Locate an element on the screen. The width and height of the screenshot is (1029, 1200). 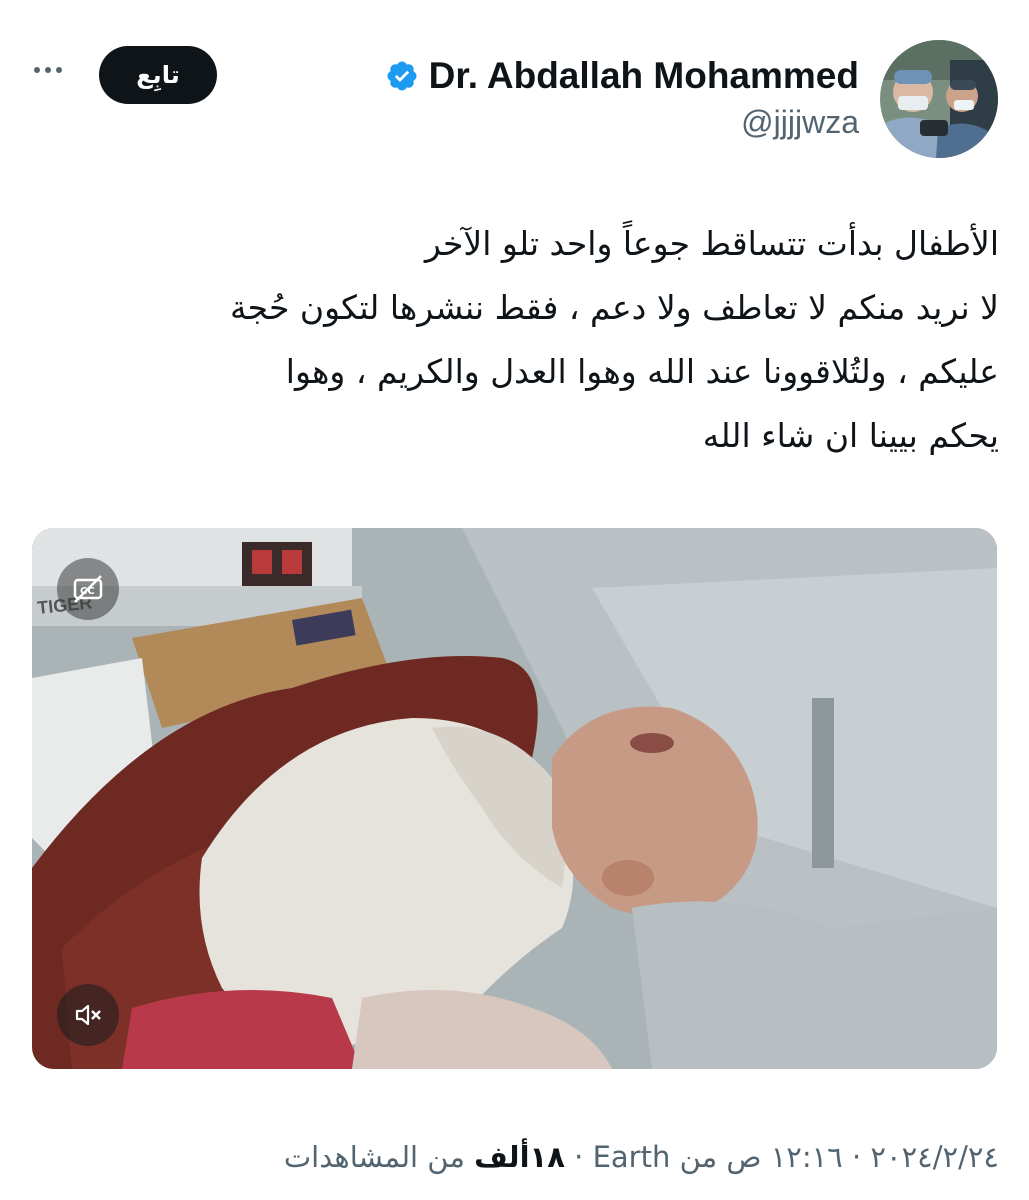
user-handle: @jjjjwza is located at coordinates (800, 122).